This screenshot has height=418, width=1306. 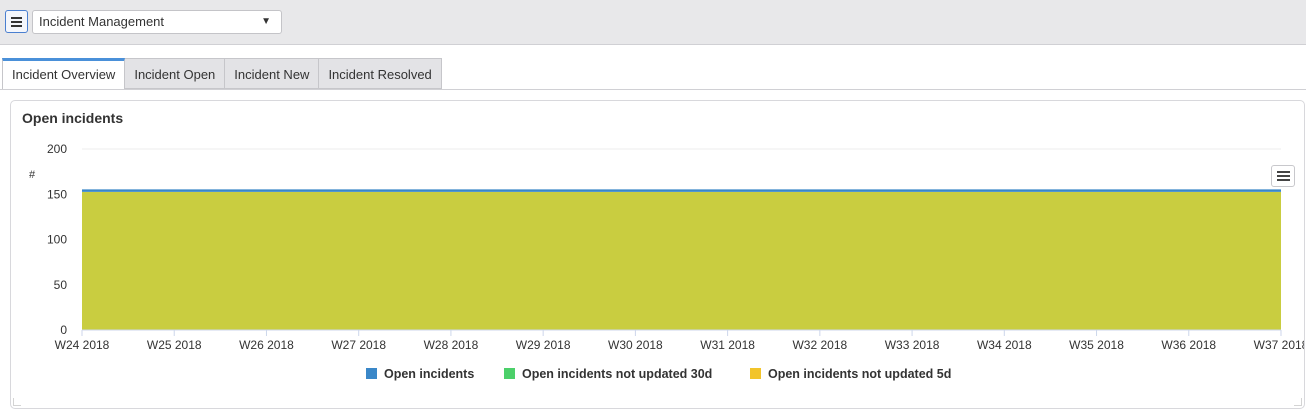 What do you see at coordinates (1004, 345) in the screenshot?
I see `x-tick-label: W34 2018` at bounding box center [1004, 345].